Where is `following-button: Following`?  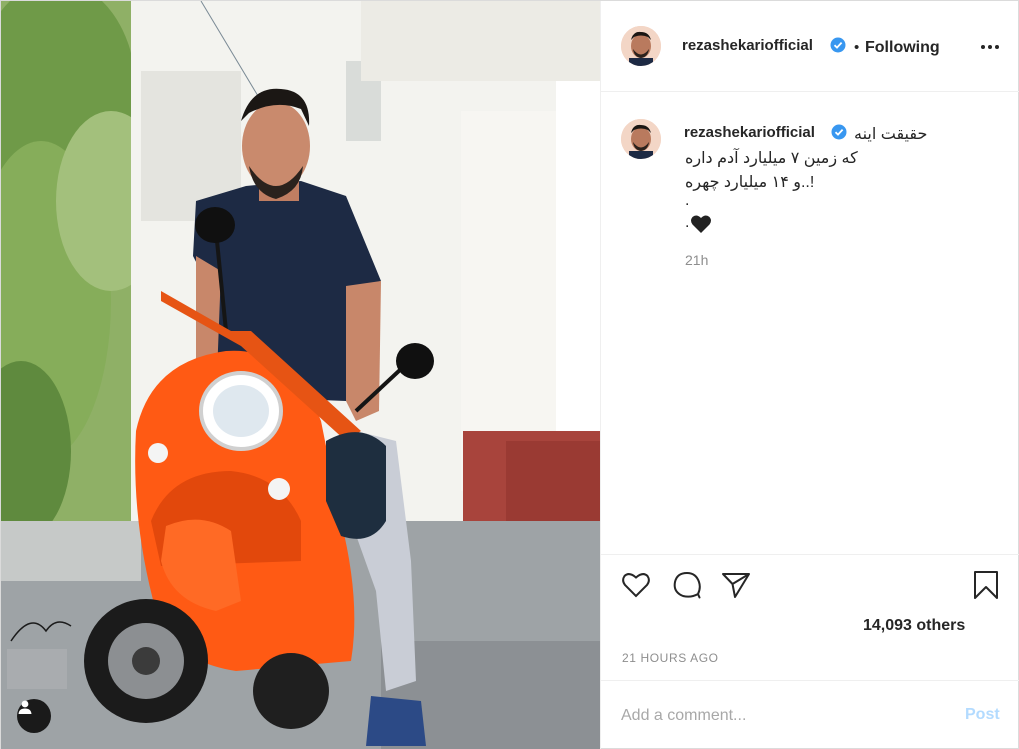
following-button: Following is located at coordinates (902, 48).